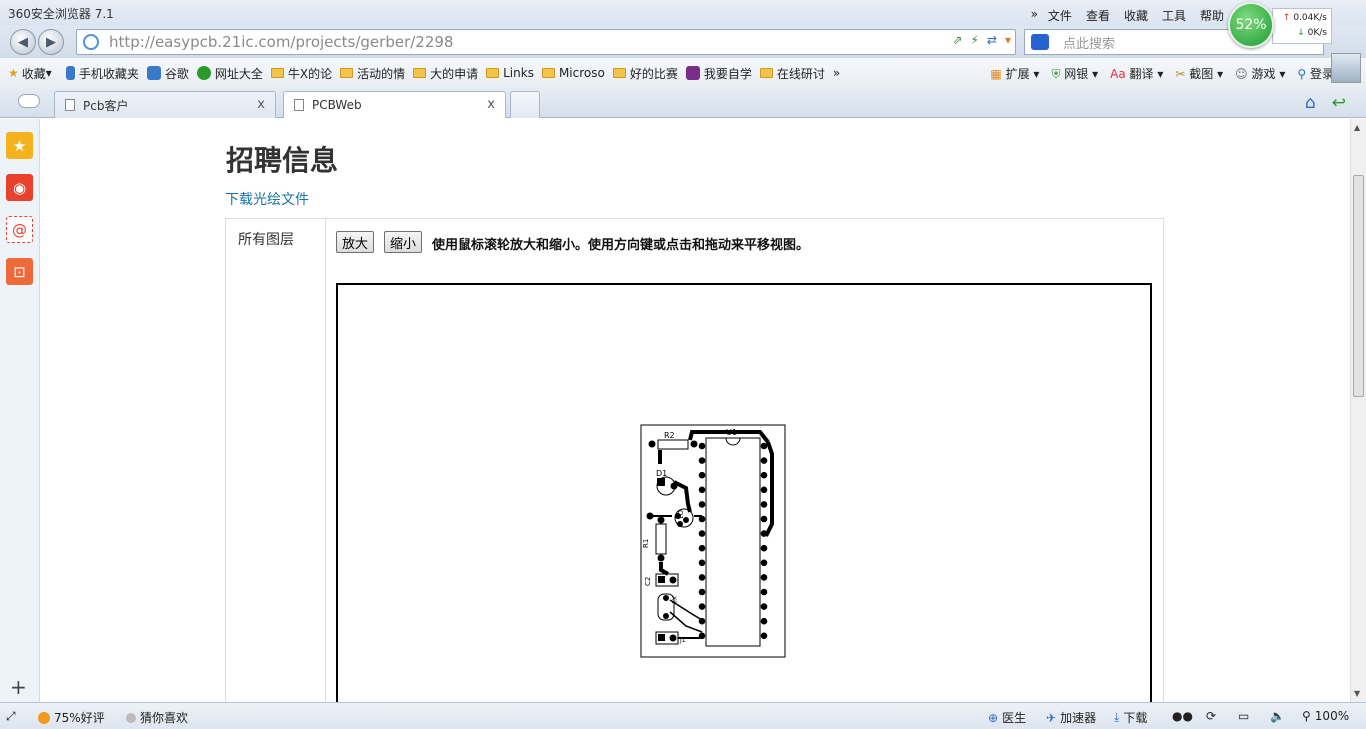  I want to click on zoom-control: ⚲ 100%, so click(1325, 716).